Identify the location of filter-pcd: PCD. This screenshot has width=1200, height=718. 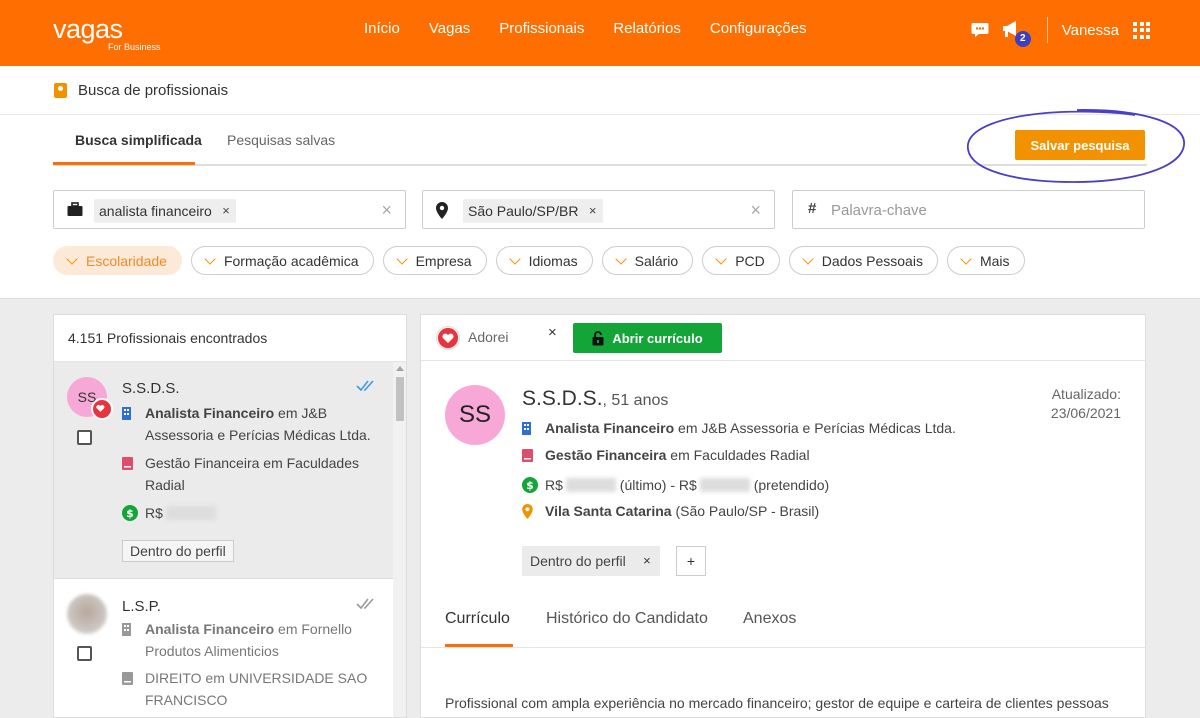
(741, 260).